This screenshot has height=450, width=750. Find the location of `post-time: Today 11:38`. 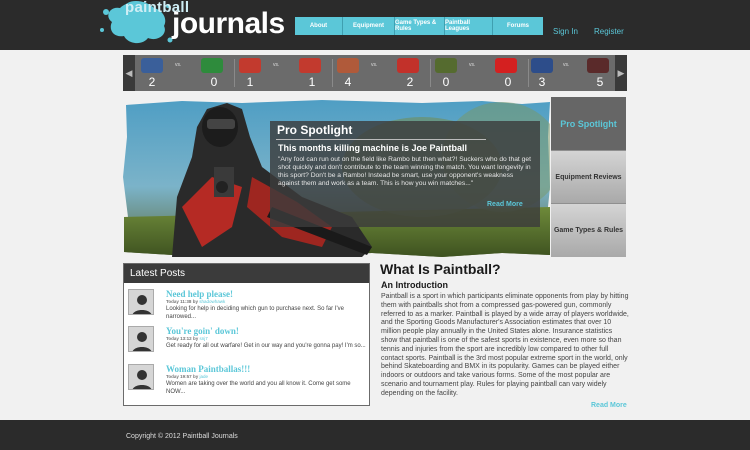

post-time: Today 11:38 is located at coordinates (179, 301).